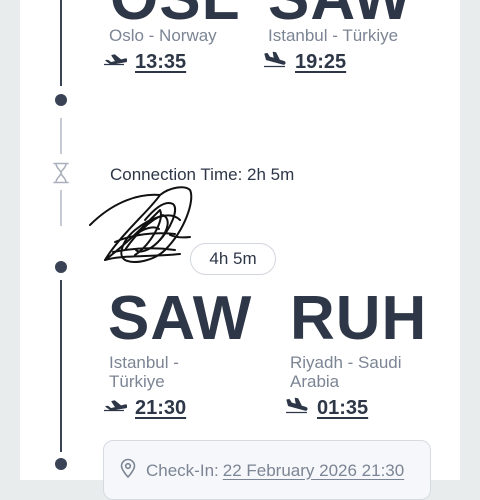 The width and height of the screenshot is (480, 500). Describe the element at coordinates (346, 362) in the screenshot. I see `segment2-destination-city-line1: Riyadh - Saudi` at that location.